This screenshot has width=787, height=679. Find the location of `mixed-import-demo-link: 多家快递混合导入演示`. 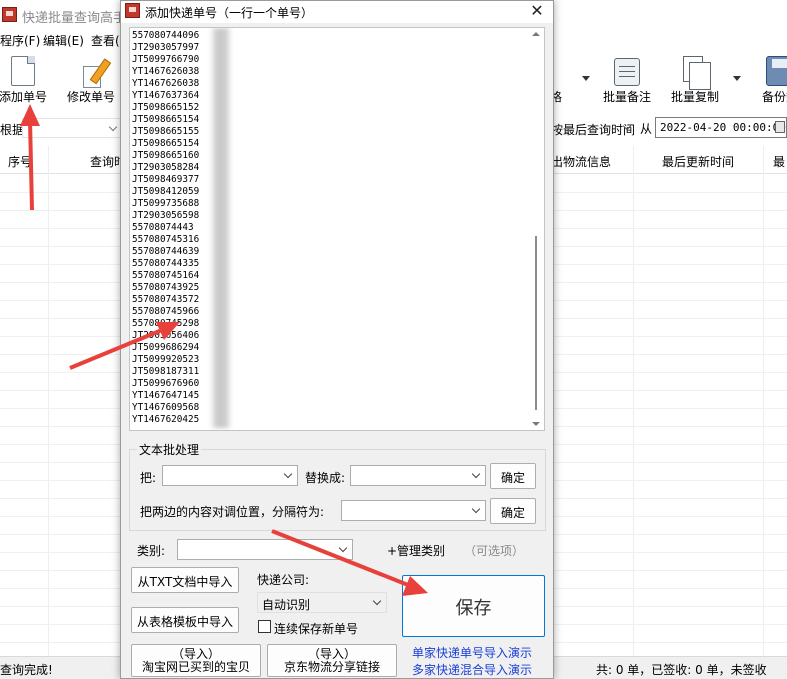

mixed-import-demo-link: 多家快递混合导入演示 is located at coordinates (472, 669).